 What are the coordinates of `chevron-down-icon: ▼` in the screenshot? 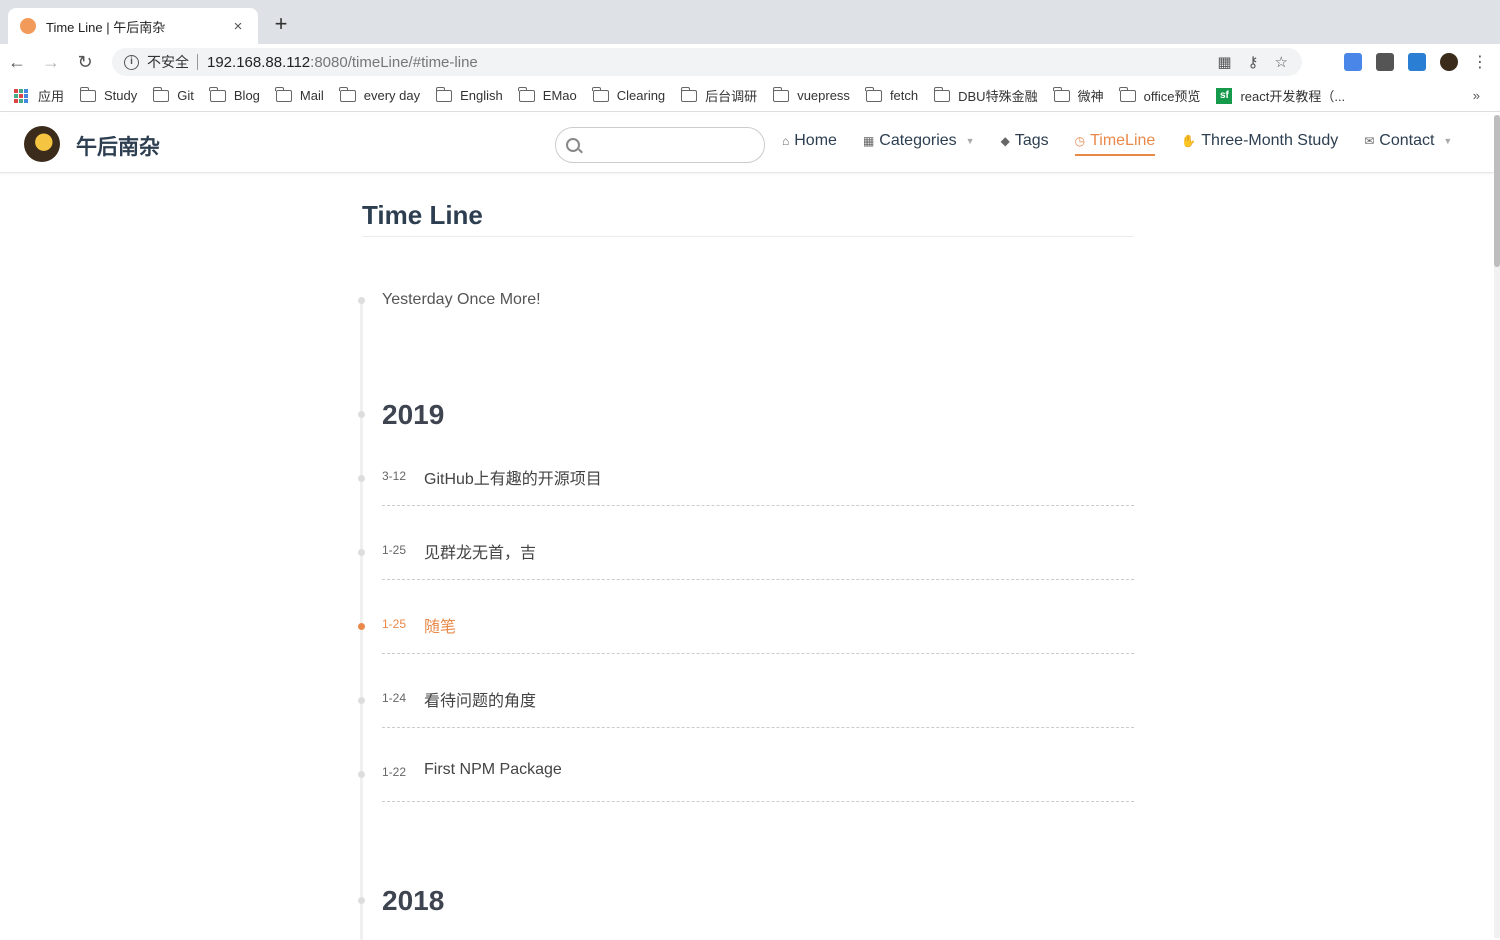 It's located at (1448, 141).